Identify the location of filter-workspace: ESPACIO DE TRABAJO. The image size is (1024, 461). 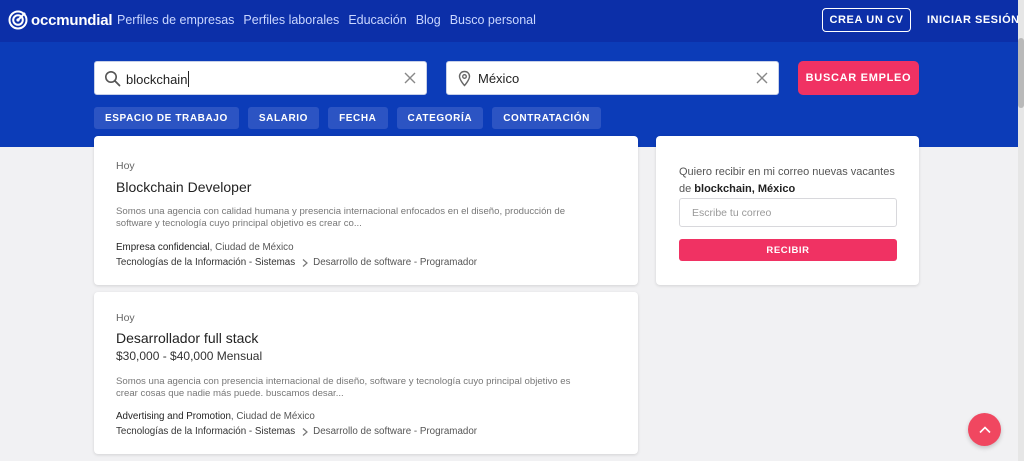
(166, 118).